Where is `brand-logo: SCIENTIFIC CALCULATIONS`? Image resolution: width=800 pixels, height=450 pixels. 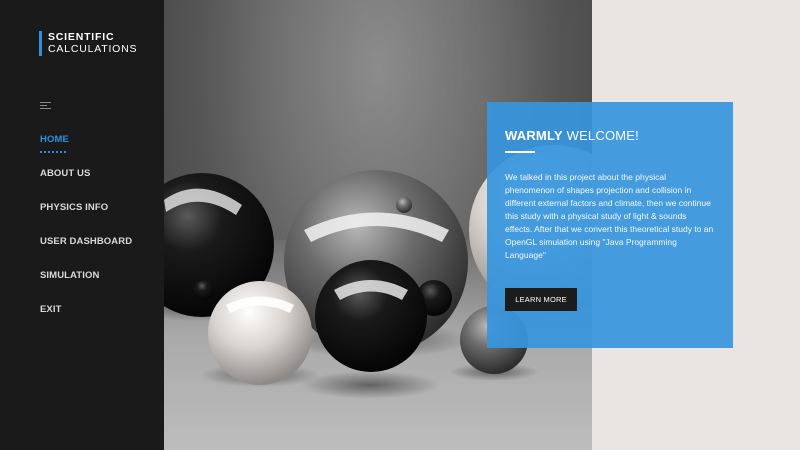 brand-logo: SCIENTIFIC CALCULATIONS is located at coordinates (88, 43).